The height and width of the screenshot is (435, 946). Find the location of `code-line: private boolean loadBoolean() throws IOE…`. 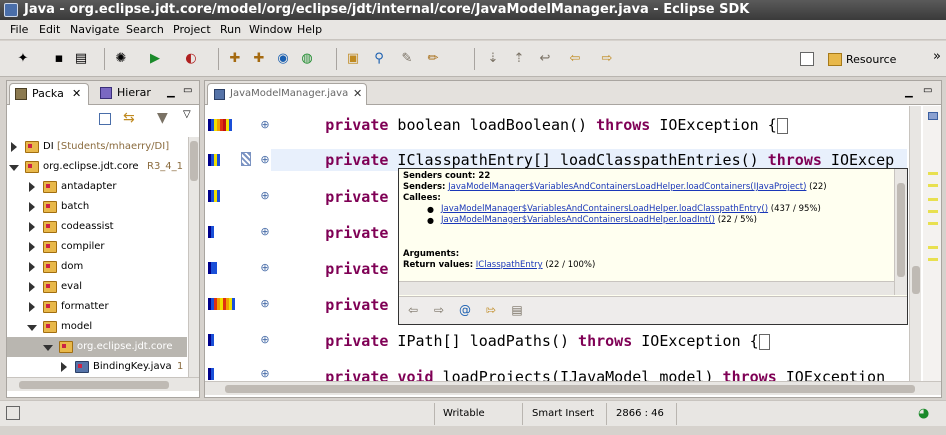

code-line: private boolean loadBoolean() throws IOE… is located at coordinates (589, 125).